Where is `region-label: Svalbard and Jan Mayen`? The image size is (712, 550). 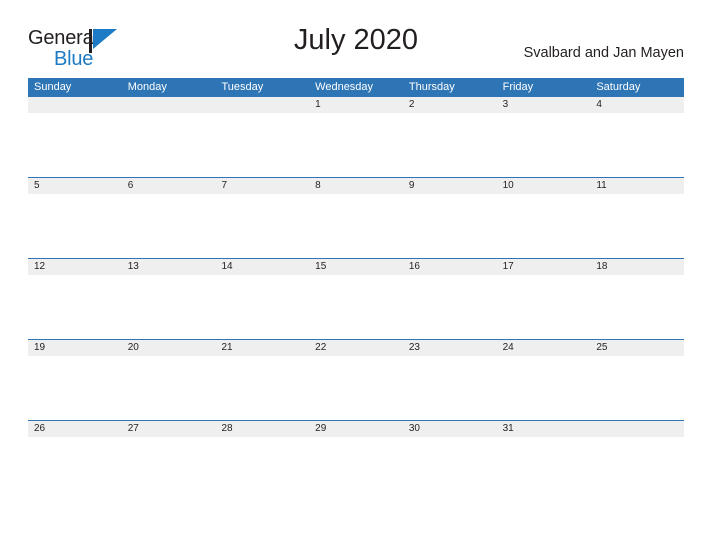 region-label: Svalbard and Jan Mayen is located at coordinates (603, 53).